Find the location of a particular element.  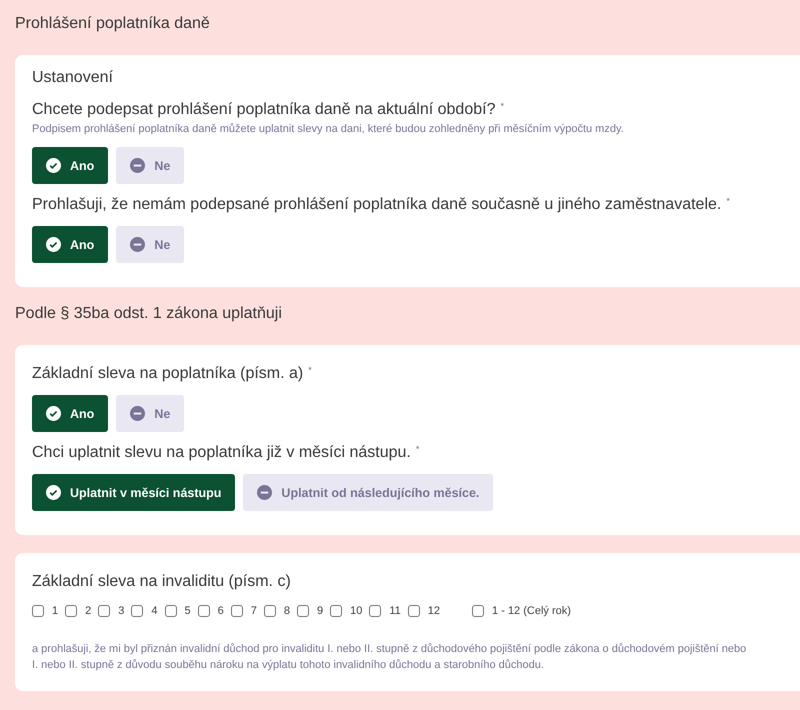

question-label: Chcete podepsat prohlášení poplatníka daně na aktuální období? * is located at coordinates (268, 110).